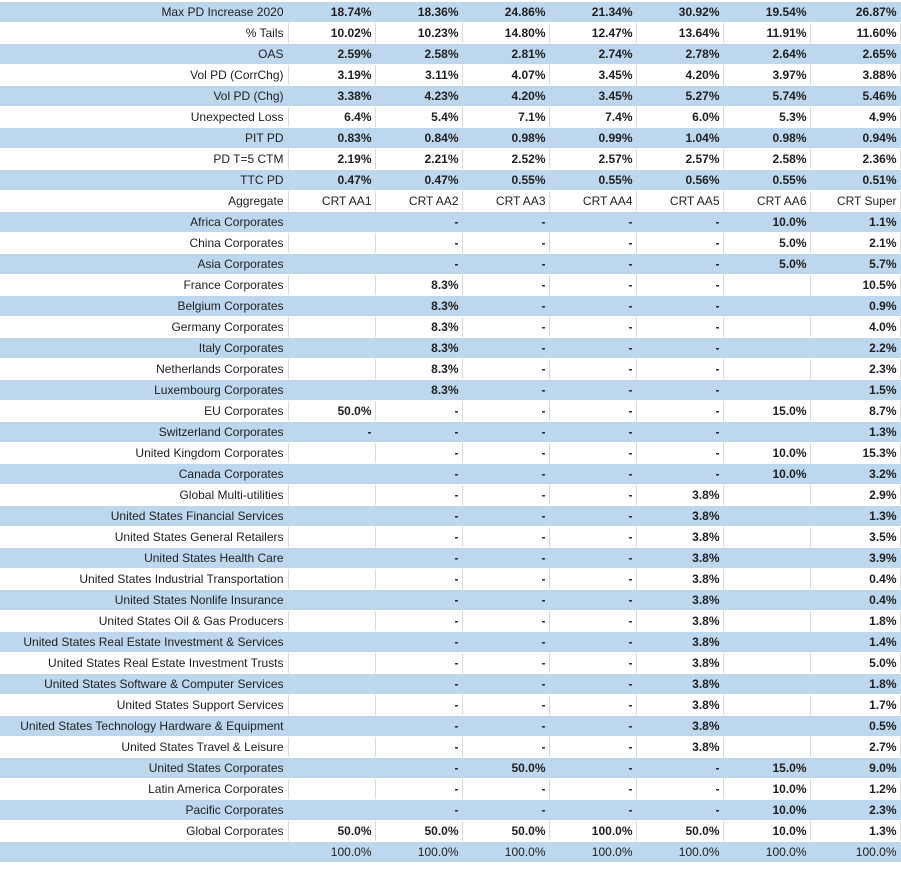 Image resolution: width=901 pixels, height=869 pixels. Describe the element at coordinates (680, 201) in the screenshot. I see `cell-crt-aa5: CRT AA5` at that location.